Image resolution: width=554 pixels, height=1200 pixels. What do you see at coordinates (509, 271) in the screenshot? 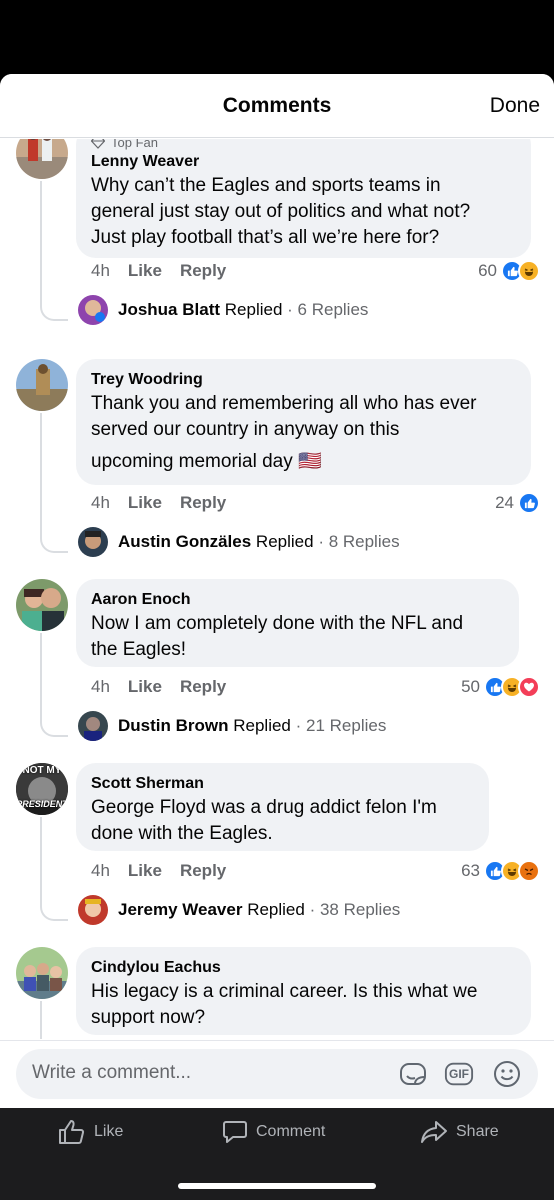
I see `reaction-summary: 60` at bounding box center [509, 271].